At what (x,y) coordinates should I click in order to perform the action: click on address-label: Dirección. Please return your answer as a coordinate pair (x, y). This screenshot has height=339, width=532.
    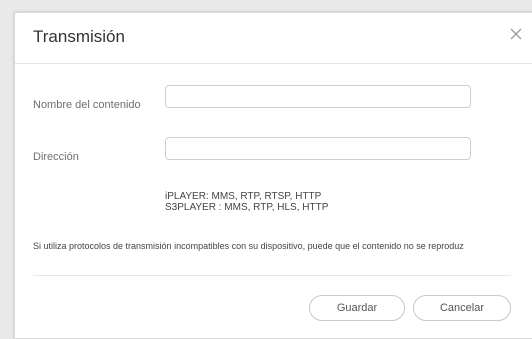
    Looking at the image, I should click on (56, 157).